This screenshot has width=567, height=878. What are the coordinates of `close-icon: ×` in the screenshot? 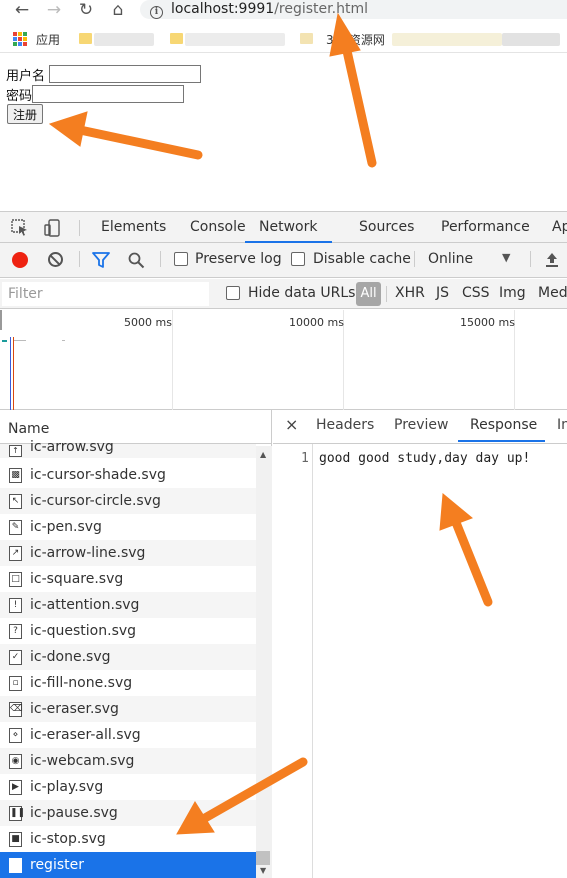 It's located at (291, 424).